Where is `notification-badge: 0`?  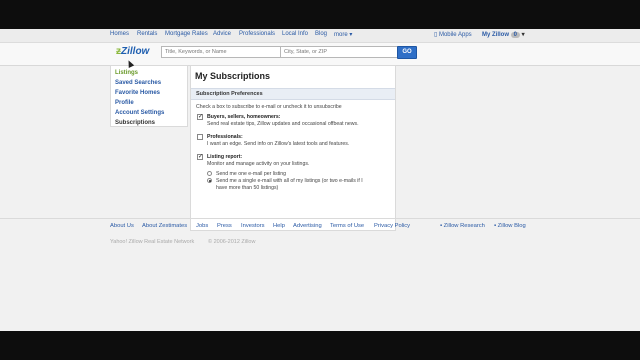
notification-badge: 0 is located at coordinates (515, 35).